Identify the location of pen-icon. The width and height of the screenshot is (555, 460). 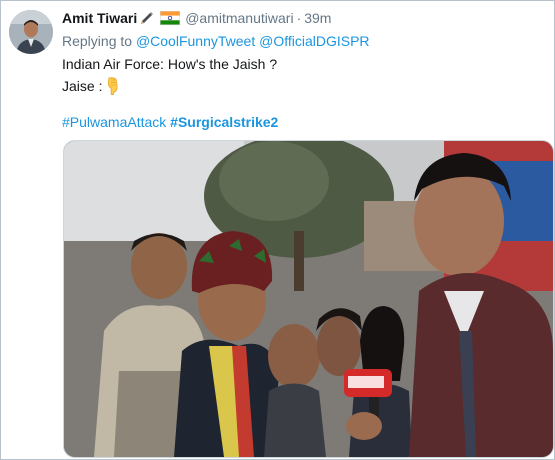
(146, 18).